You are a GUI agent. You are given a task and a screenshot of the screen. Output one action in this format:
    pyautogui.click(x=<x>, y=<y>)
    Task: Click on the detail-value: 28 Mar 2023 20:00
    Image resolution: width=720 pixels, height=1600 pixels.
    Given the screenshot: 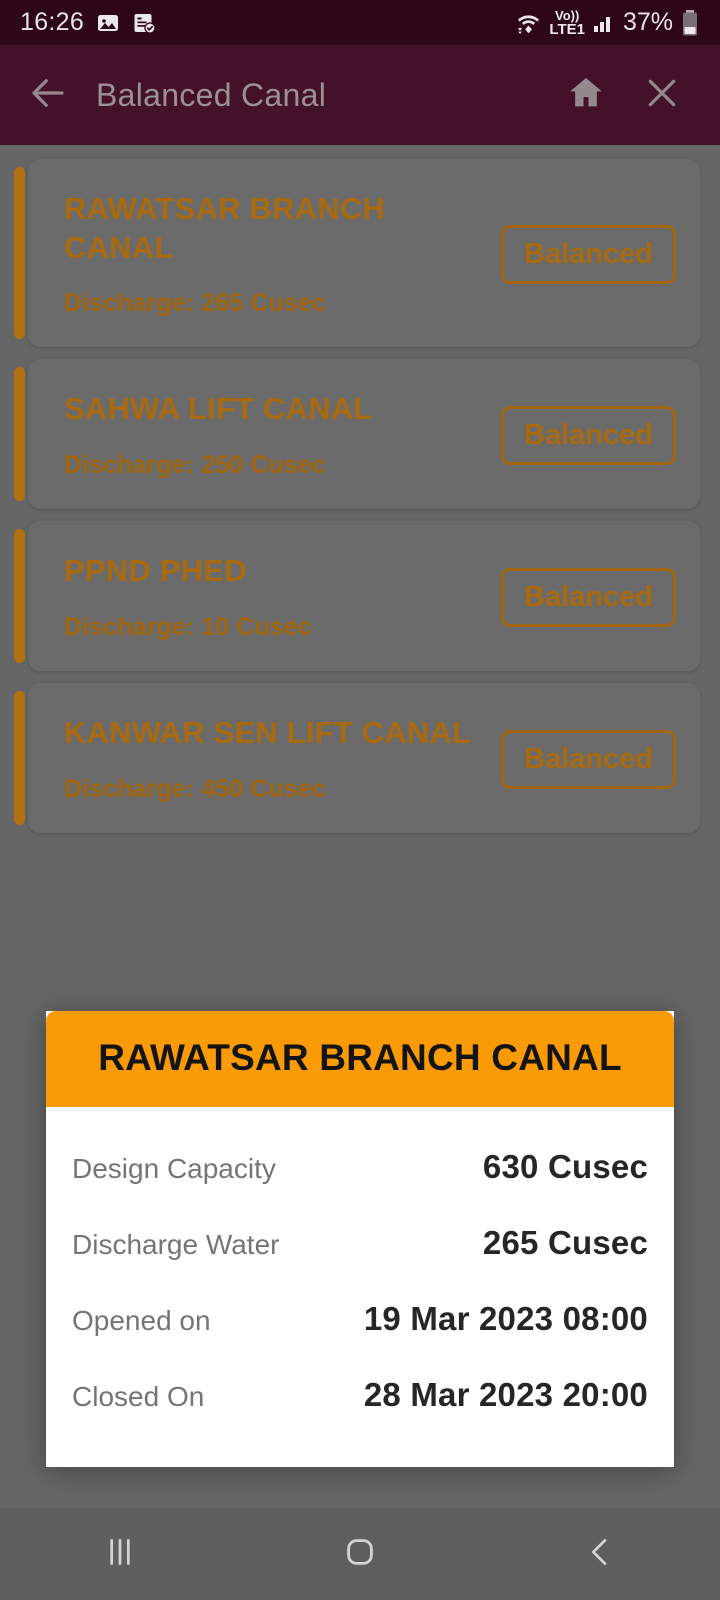 What is the action you would take?
    pyautogui.click(x=505, y=1394)
    